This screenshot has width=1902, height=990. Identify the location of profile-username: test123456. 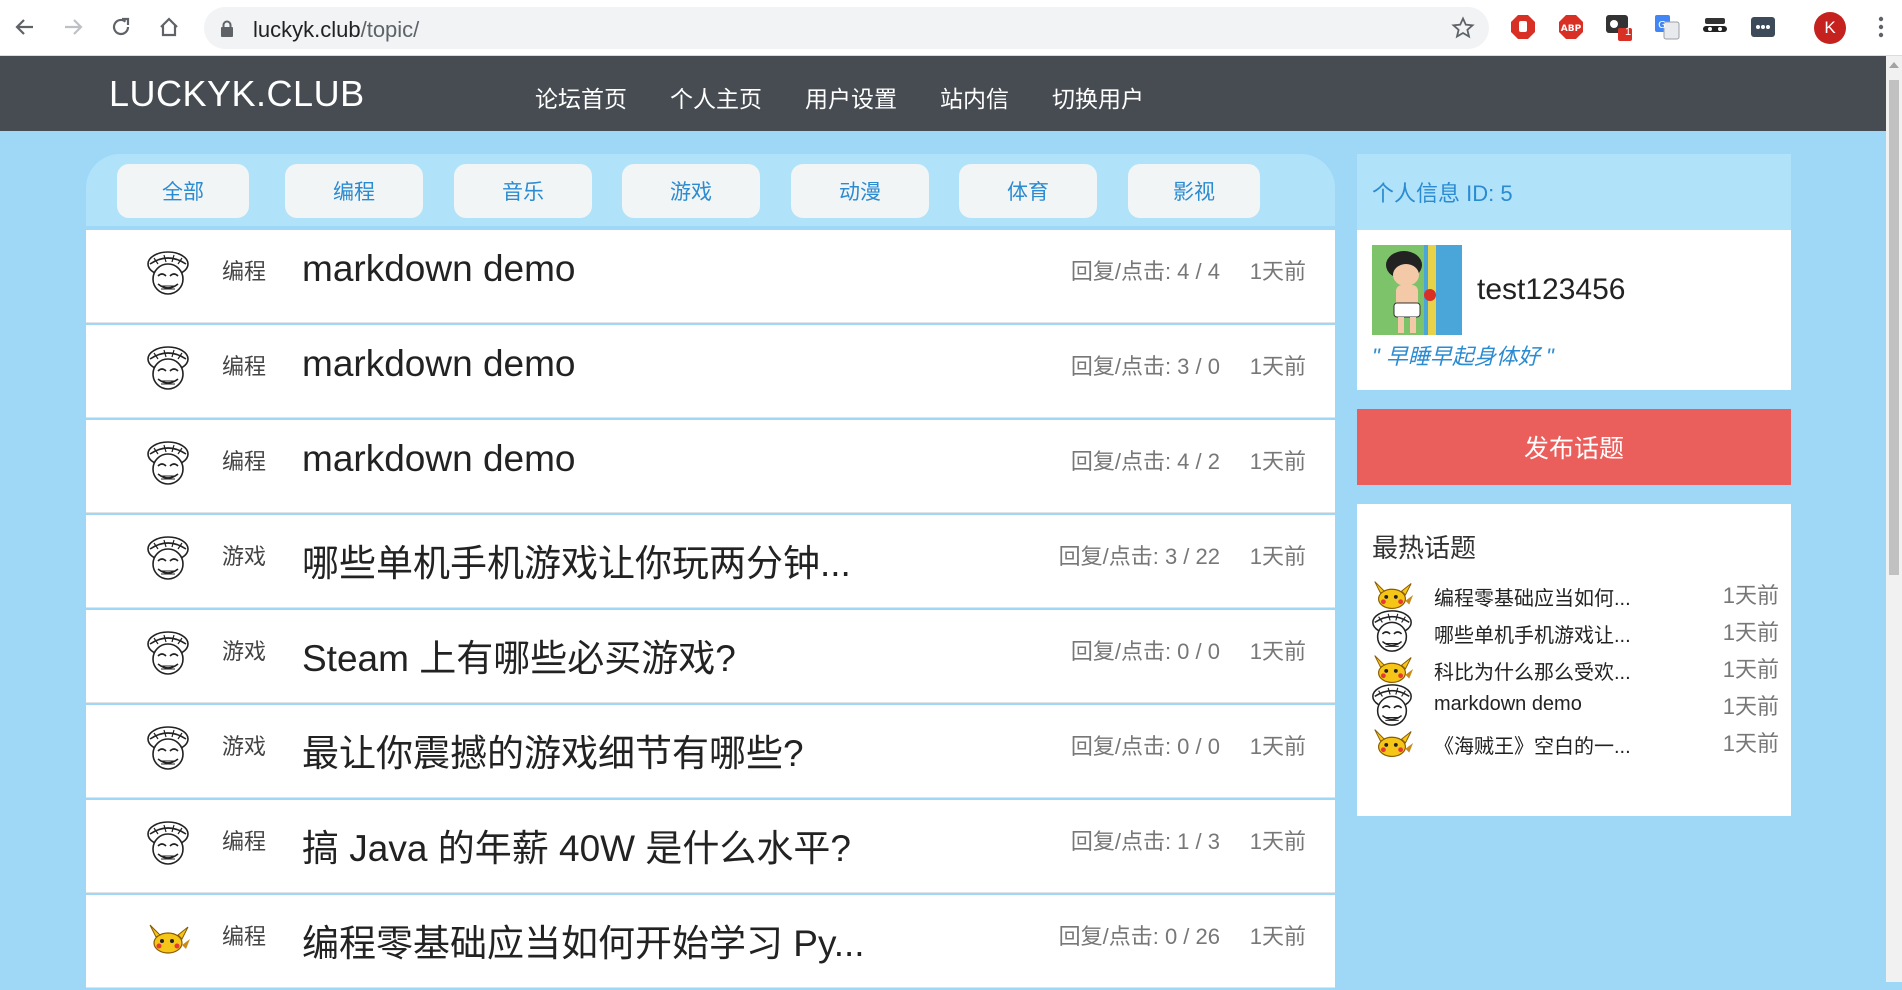
(1551, 290).